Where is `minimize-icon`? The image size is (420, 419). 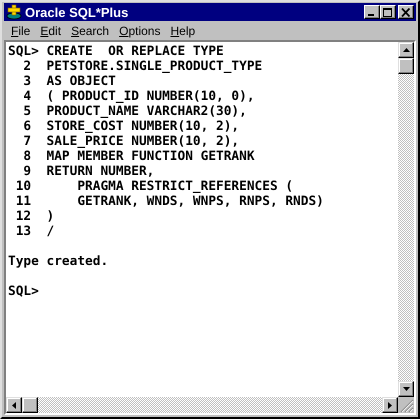 minimize-icon is located at coordinates (371, 15).